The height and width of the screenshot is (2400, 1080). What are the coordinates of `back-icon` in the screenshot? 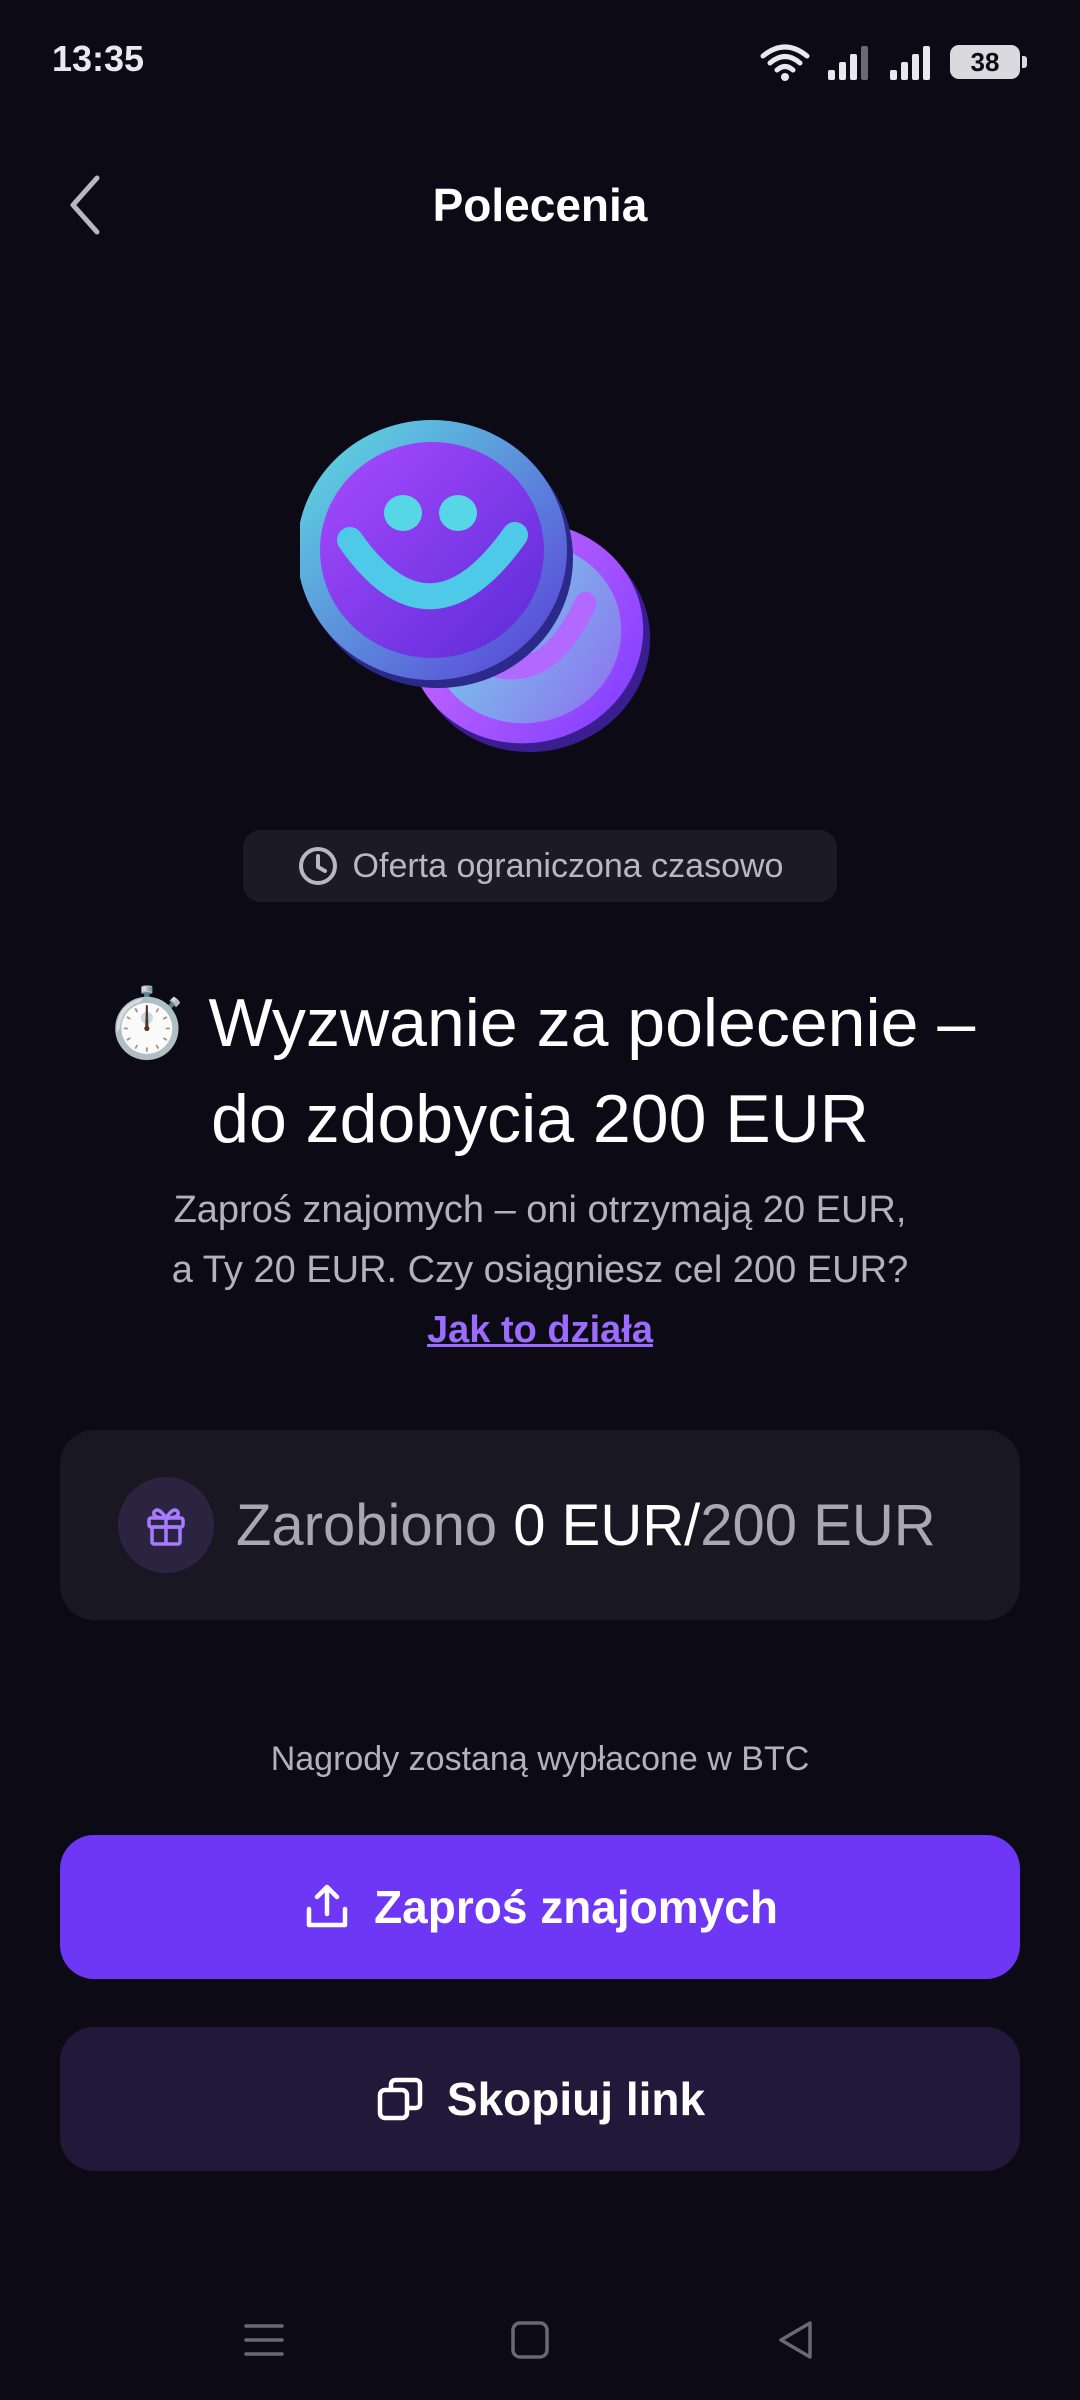 It's located at (795, 2340).